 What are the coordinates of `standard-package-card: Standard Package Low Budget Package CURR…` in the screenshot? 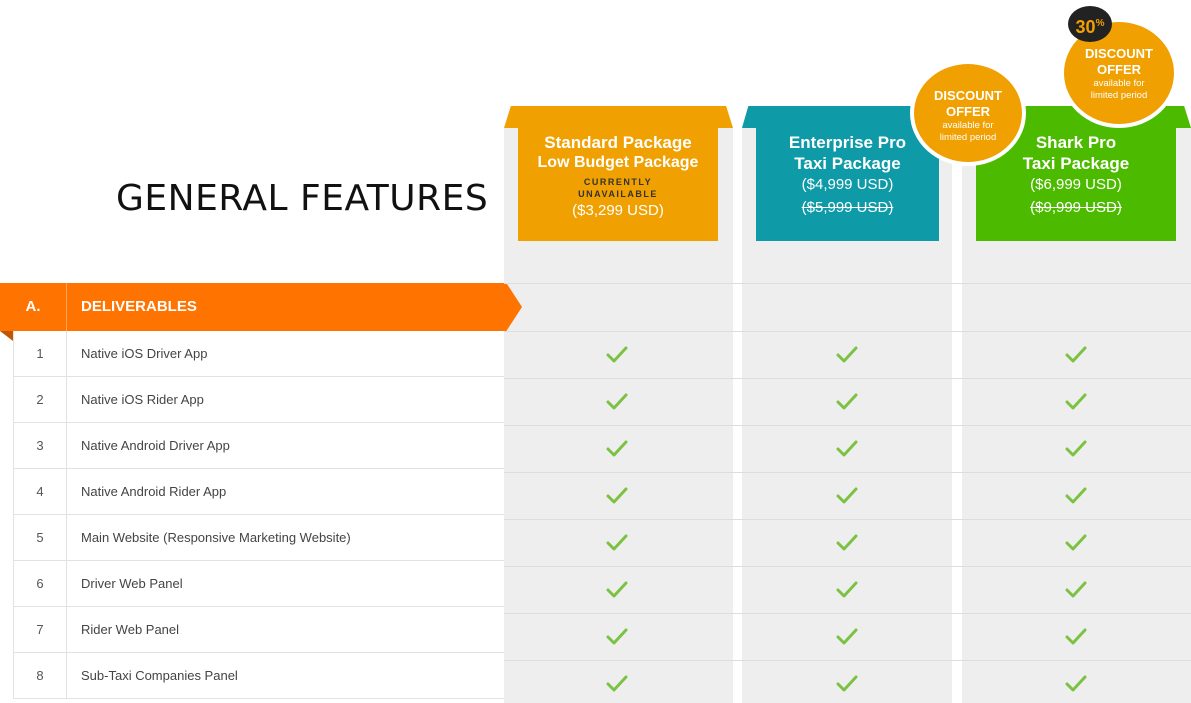 It's located at (618, 184).